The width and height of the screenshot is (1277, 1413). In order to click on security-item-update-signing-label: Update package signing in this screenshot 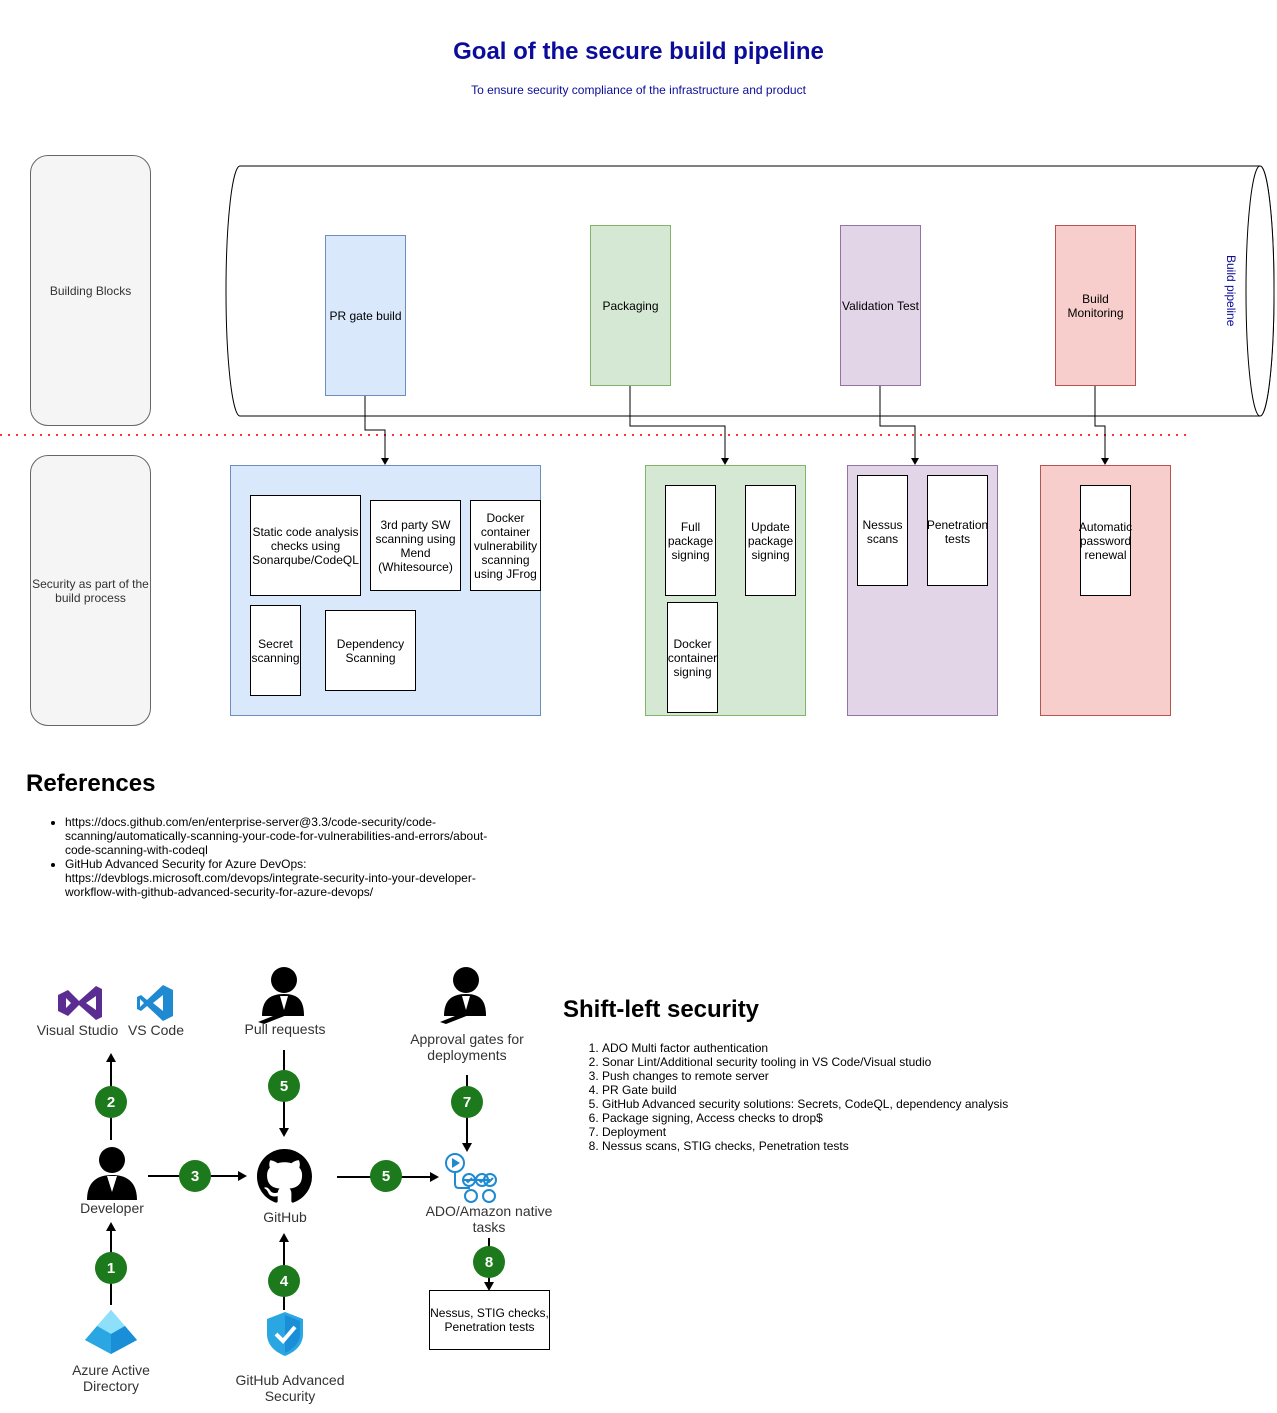, I will do `click(770, 540)`.